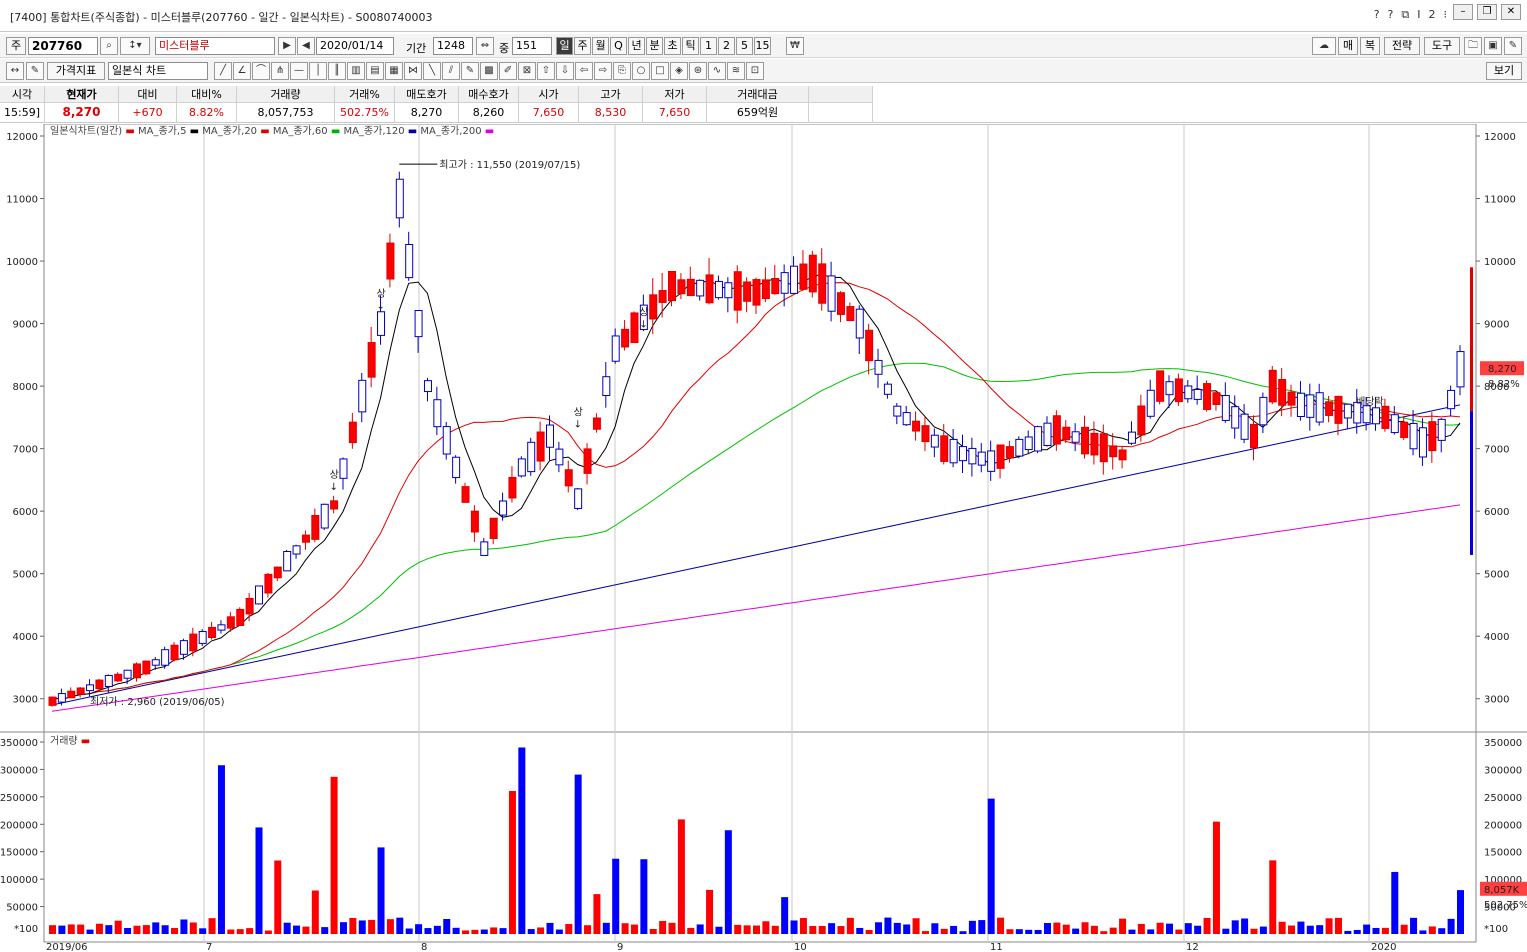 The image size is (1527, 952). What do you see at coordinates (318, 71) in the screenshot?
I see `vline-icon: │` at bounding box center [318, 71].